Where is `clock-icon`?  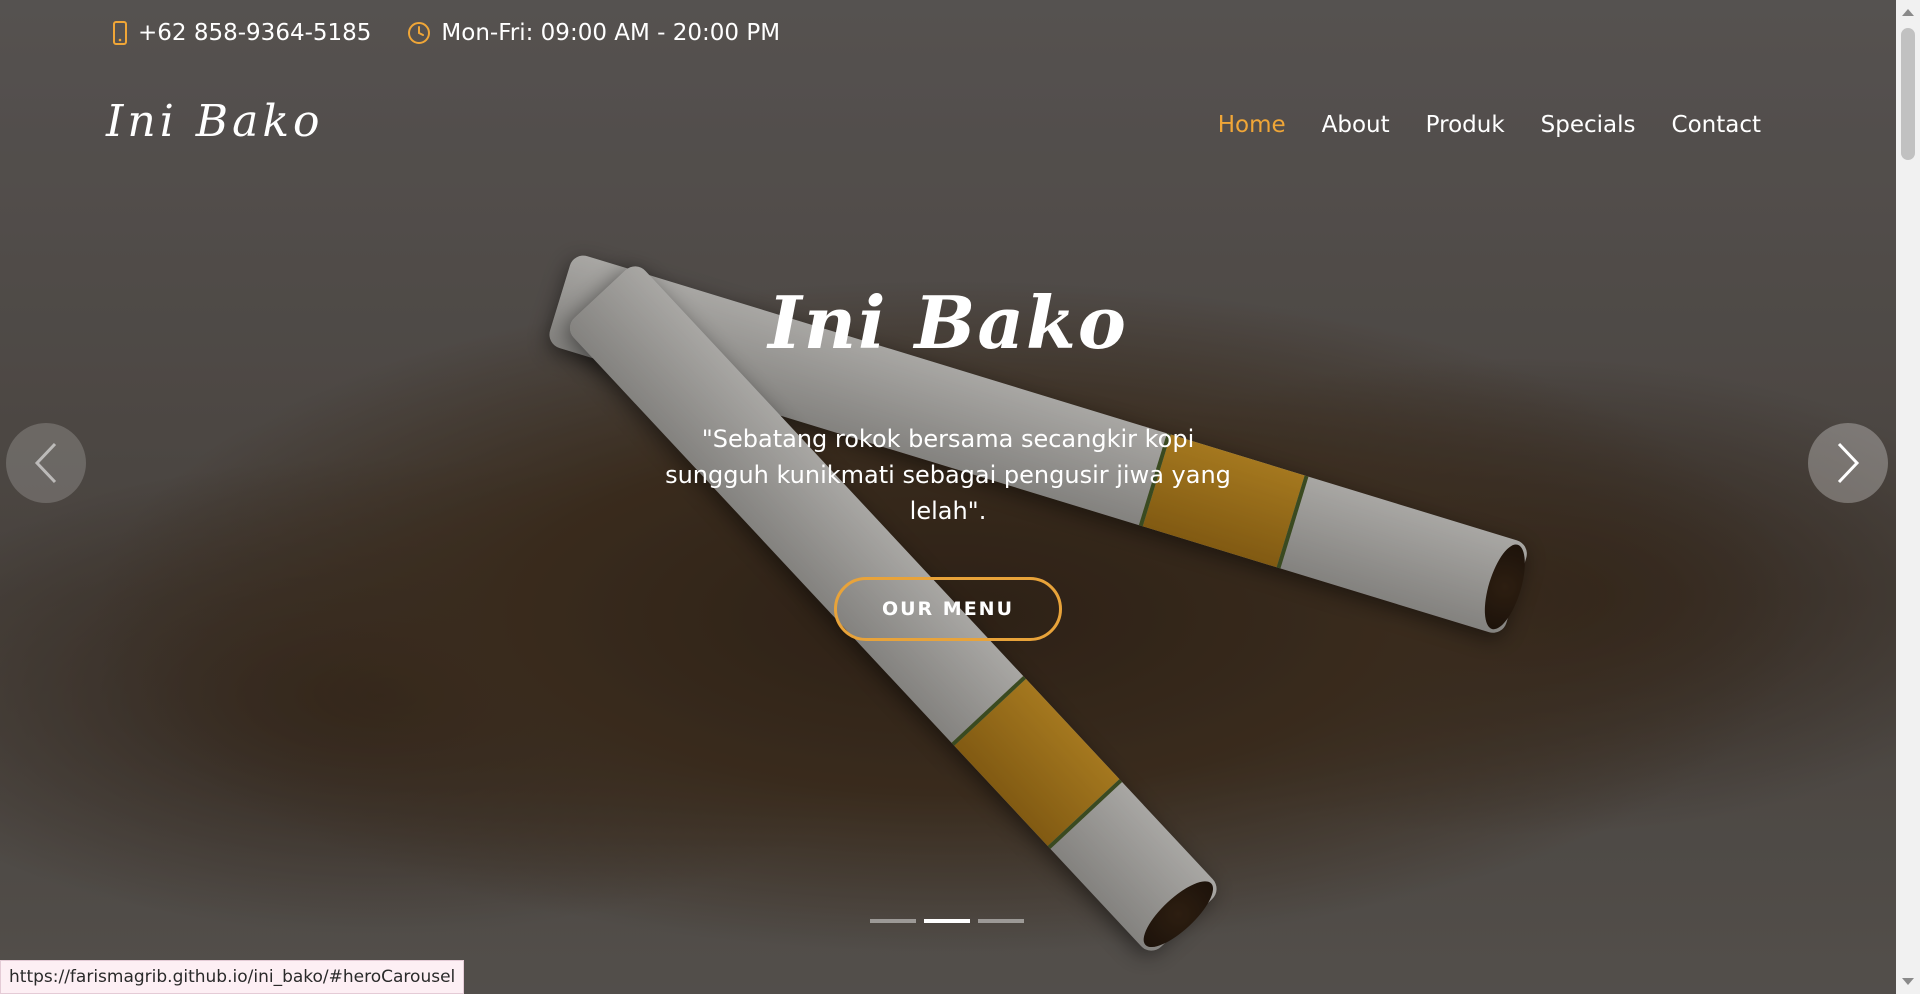
clock-icon is located at coordinates (419, 33).